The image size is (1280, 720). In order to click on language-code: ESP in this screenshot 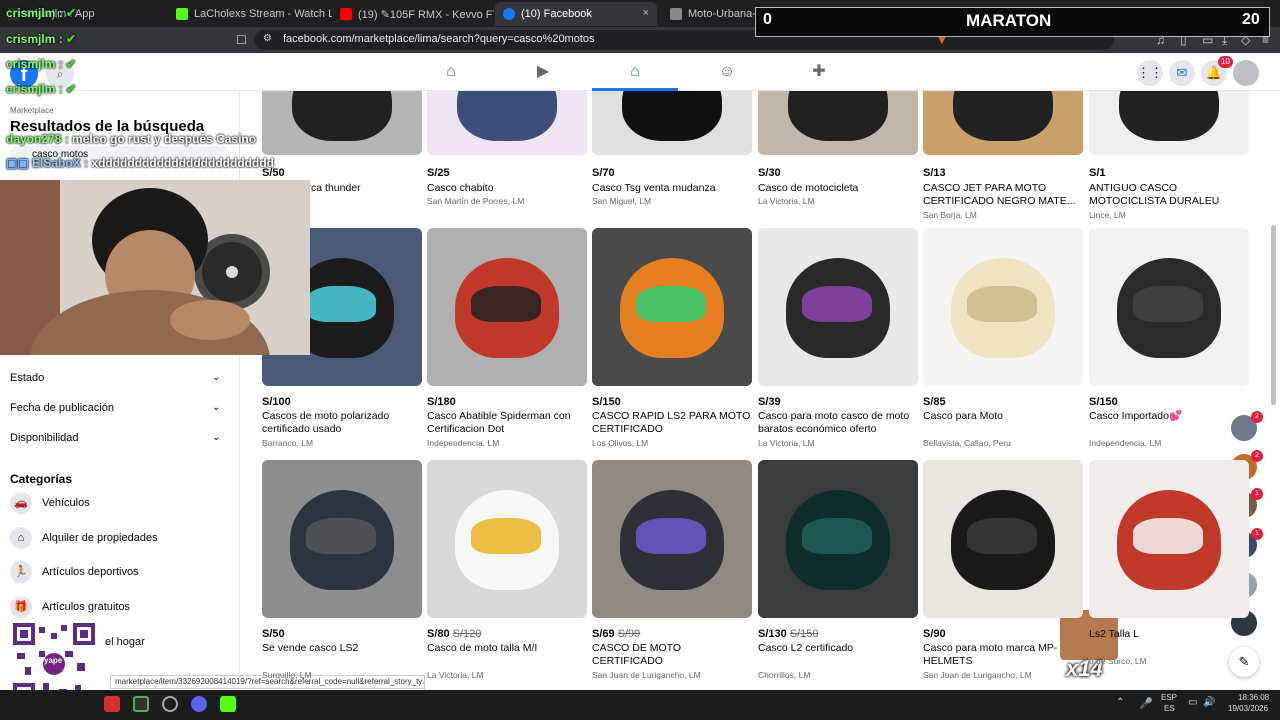, I will do `click(1169, 697)`.